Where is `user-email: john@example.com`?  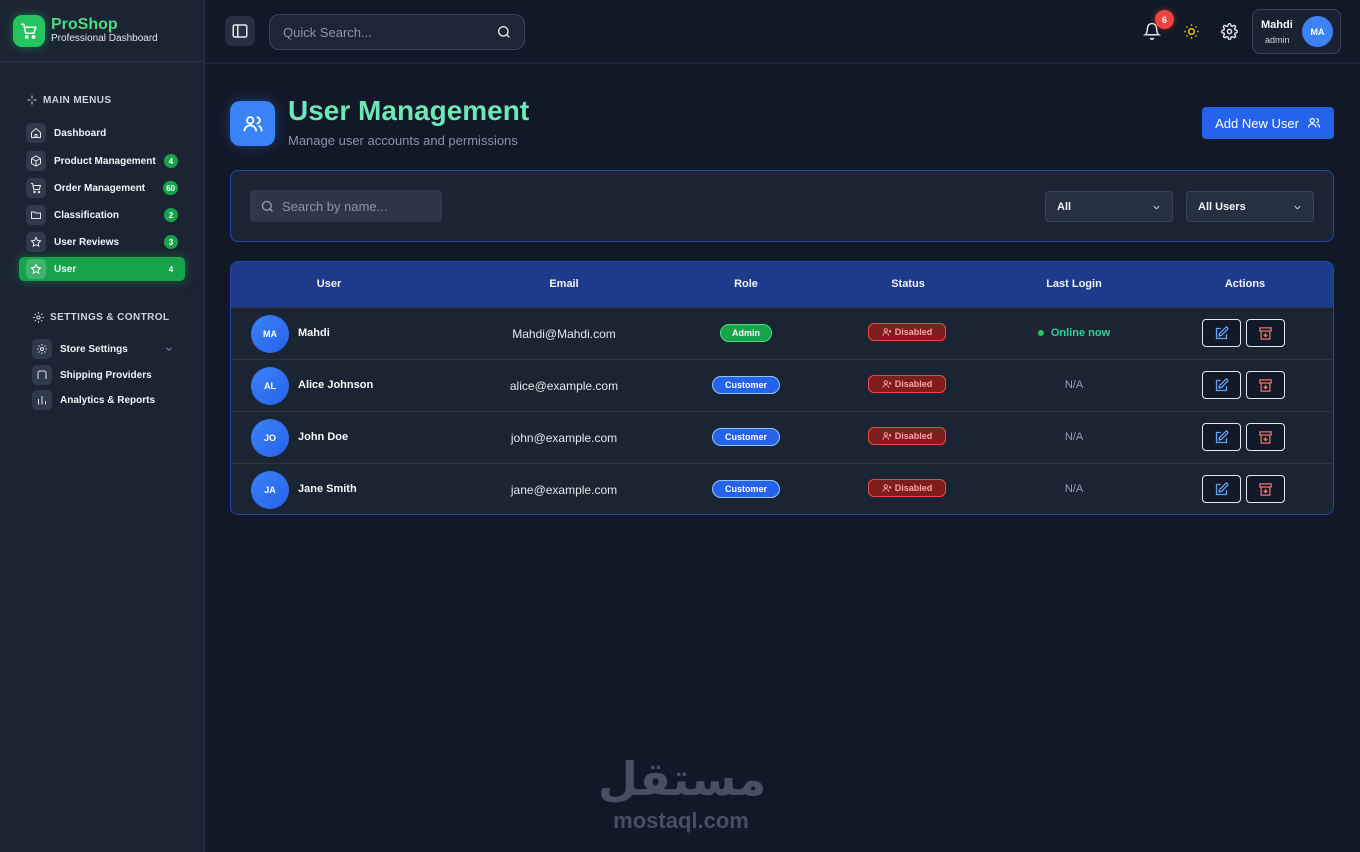
user-email: john@example.com is located at coordinates (564, 438).